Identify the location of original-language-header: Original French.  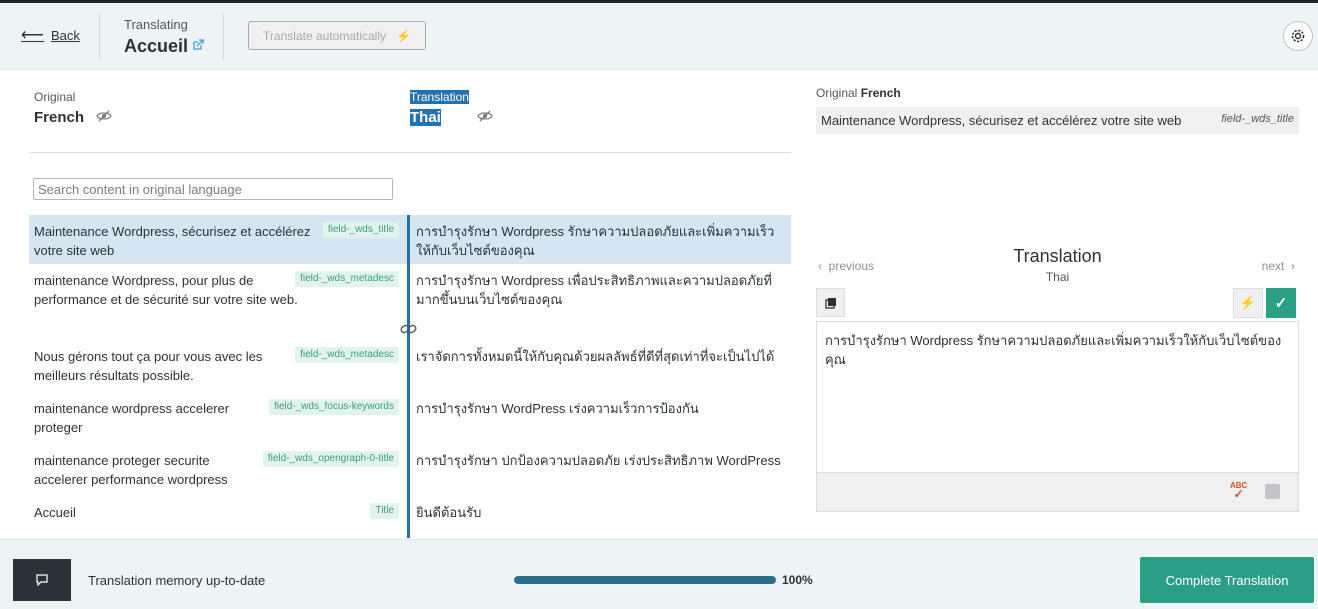
(73, 108).